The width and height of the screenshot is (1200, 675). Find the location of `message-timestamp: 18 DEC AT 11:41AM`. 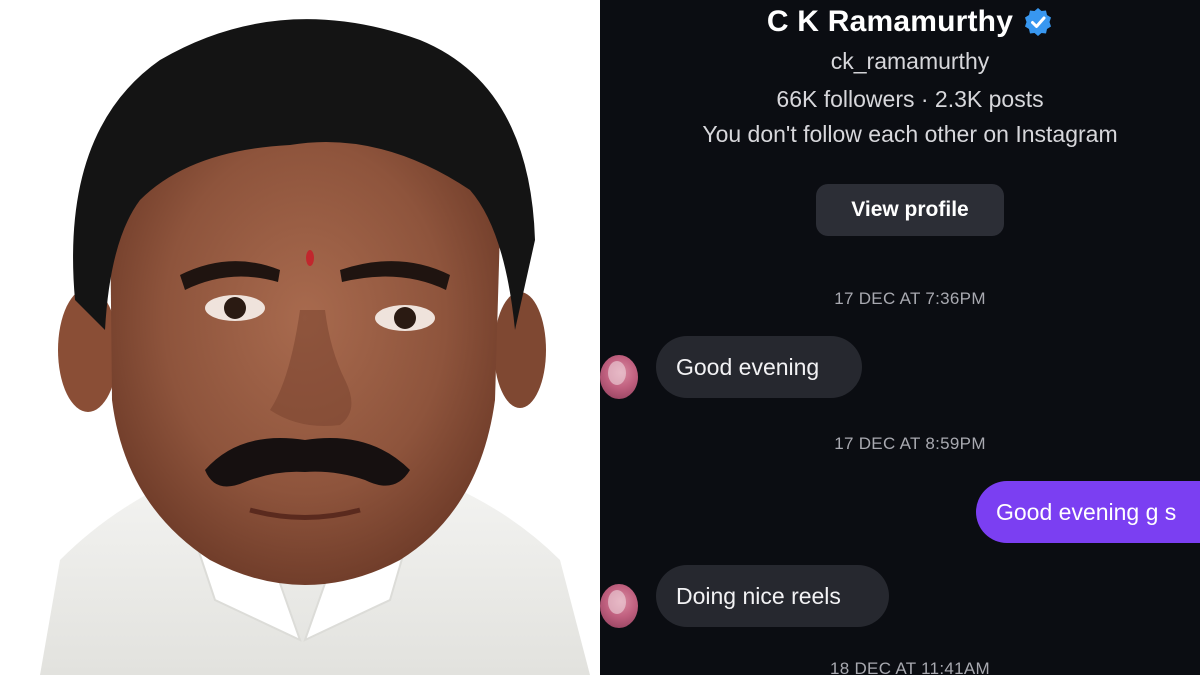

message-timestamp: 18 DEC AT 11:41AM is located at coordinates (910, 667).